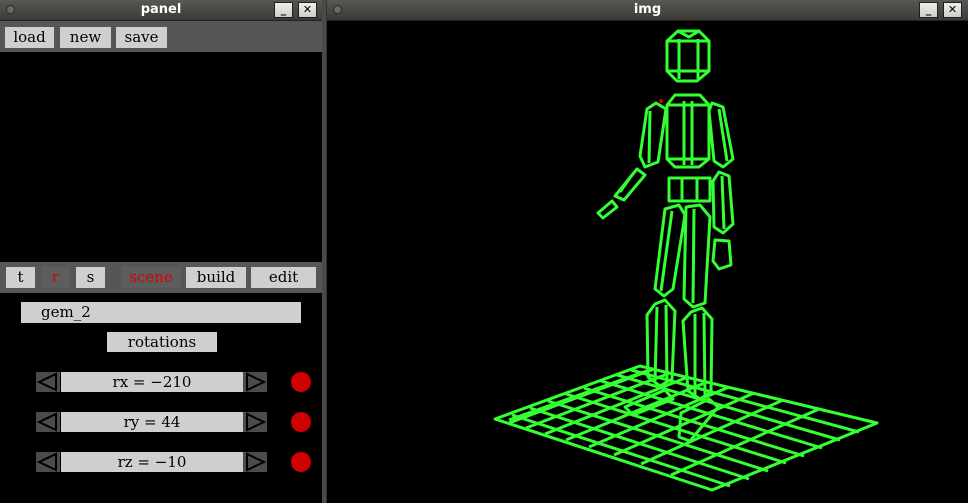 The height and width of the screenshot is (503, 968). What do you see at coordinates (152, 422) in the screenshot?
I see `ry-slider: ry = 44` at bounding box center [152, 422].